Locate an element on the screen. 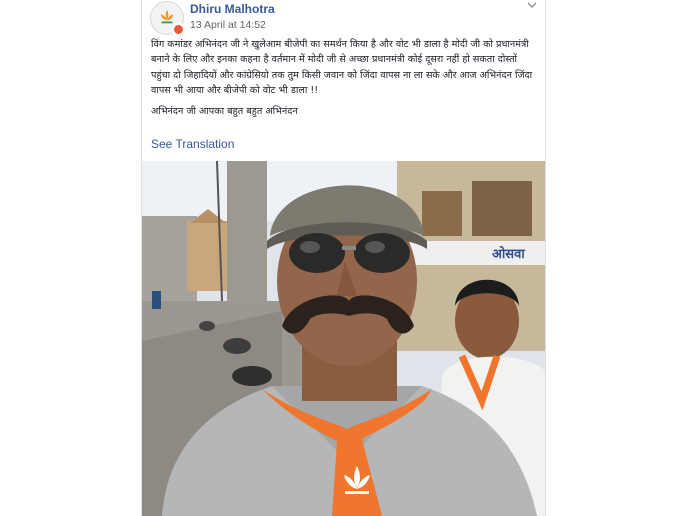 Image resolution: width=685 pixels, height=516 pixels. post-paragraph: अभिनंदन जी आपका बहुत बहुत अभिनंदन is located at coordinates (224, 112).